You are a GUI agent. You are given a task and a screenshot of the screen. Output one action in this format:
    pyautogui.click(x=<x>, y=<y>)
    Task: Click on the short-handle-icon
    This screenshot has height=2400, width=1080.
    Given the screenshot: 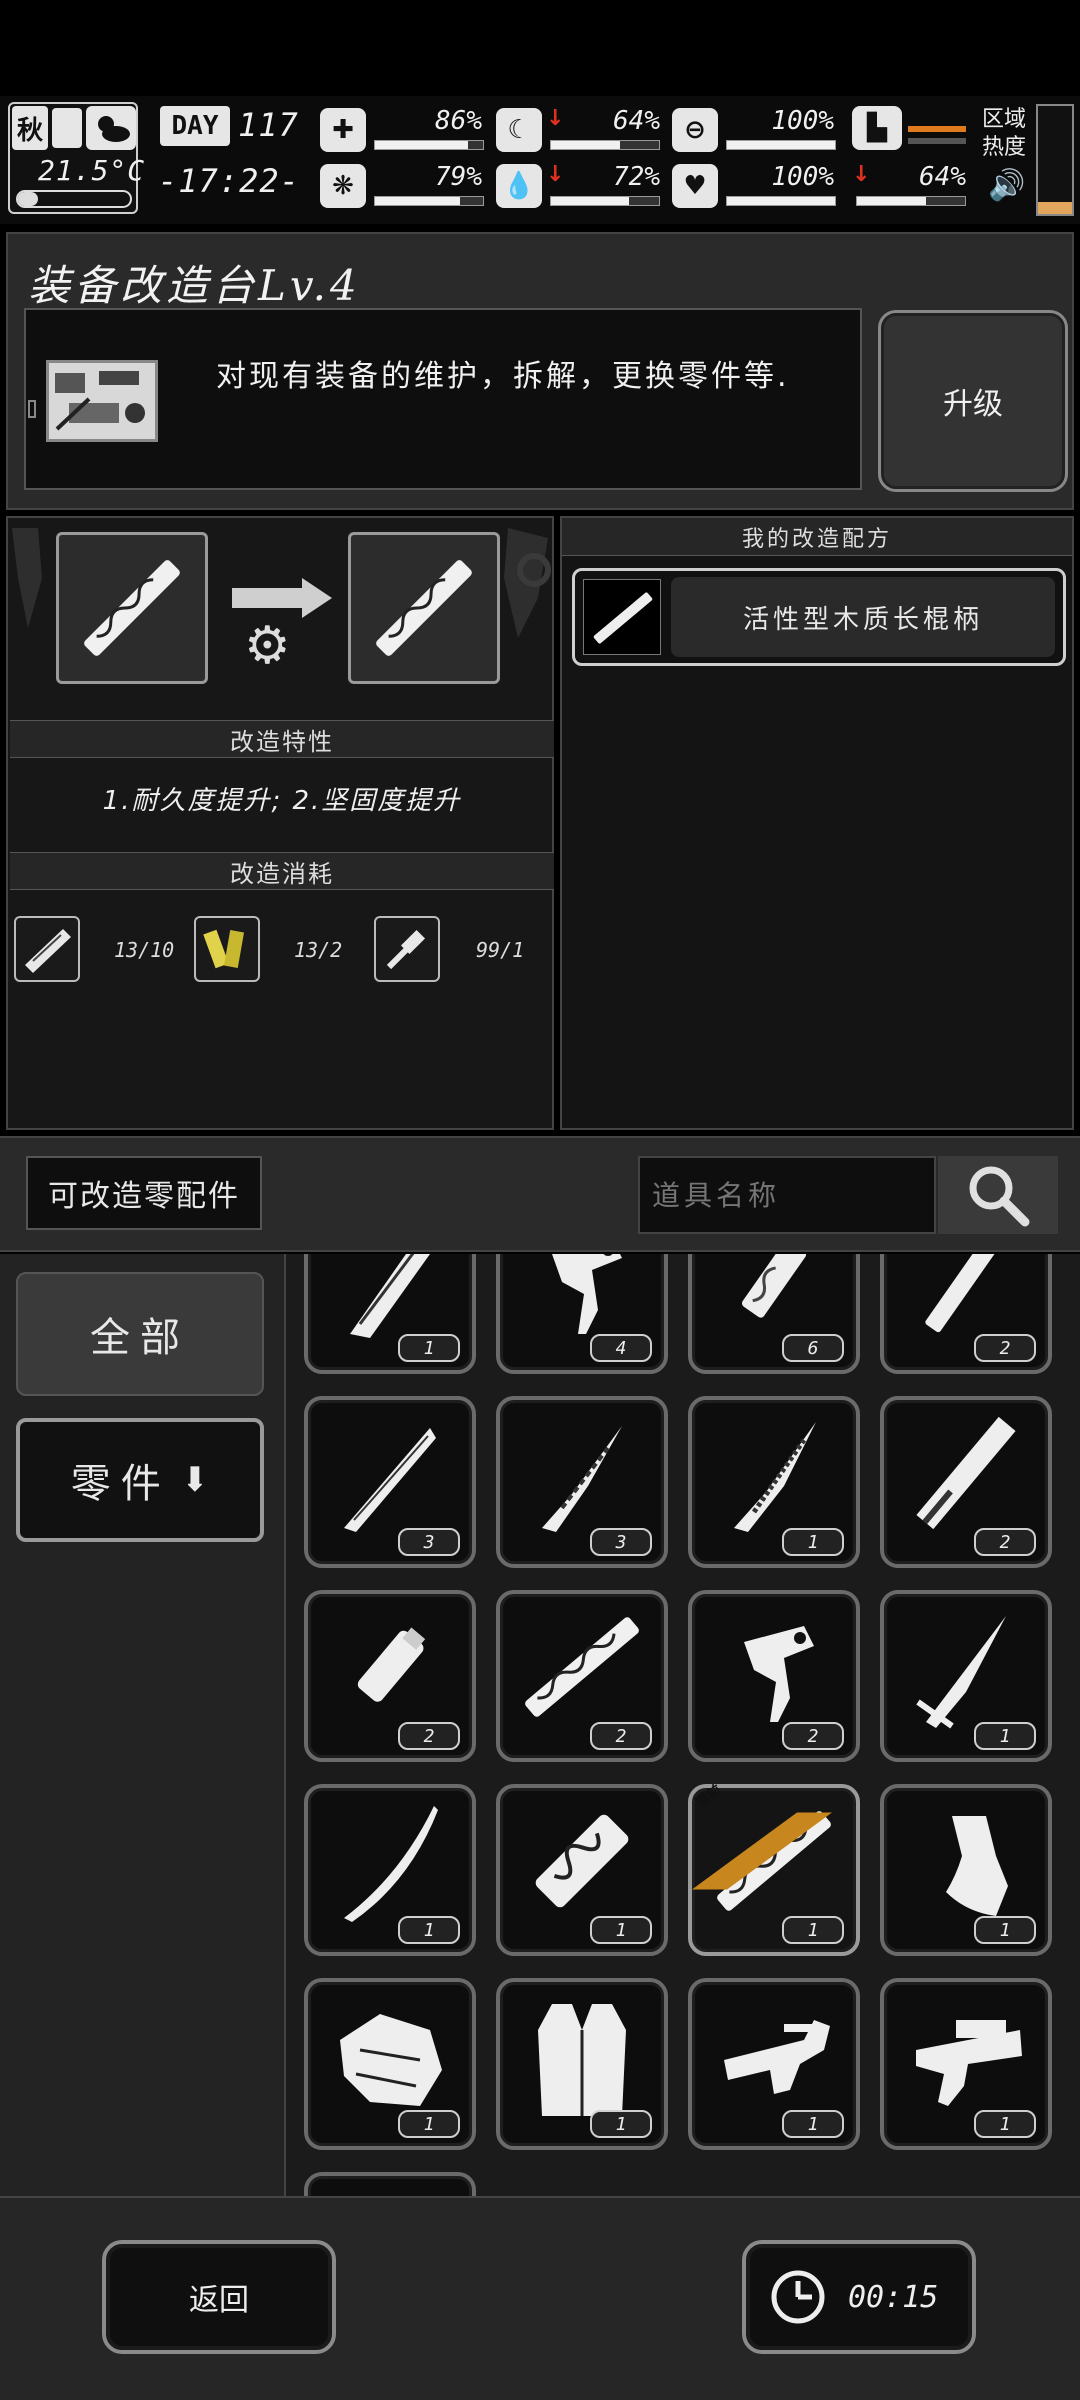 What is the action you would take?
    pyautogui.click(x=391, y=1664)
    